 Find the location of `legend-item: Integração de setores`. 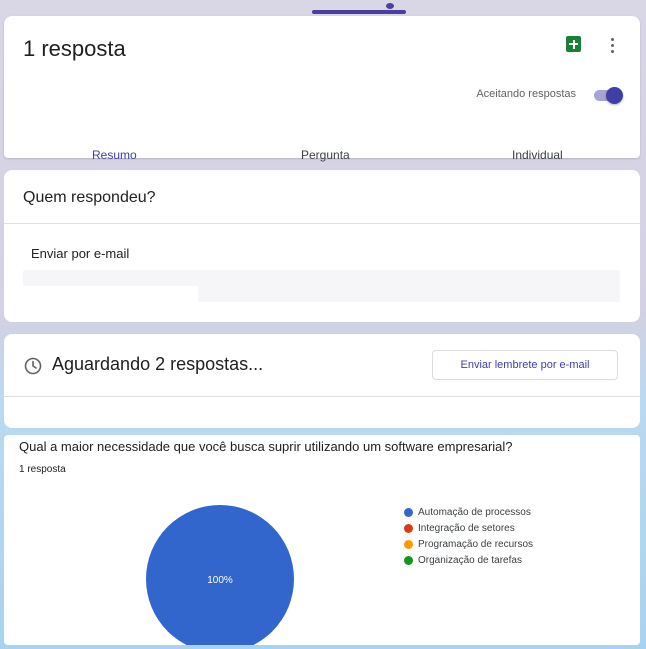

legend-item: Integração de setores is located at coordinates (468, 528).